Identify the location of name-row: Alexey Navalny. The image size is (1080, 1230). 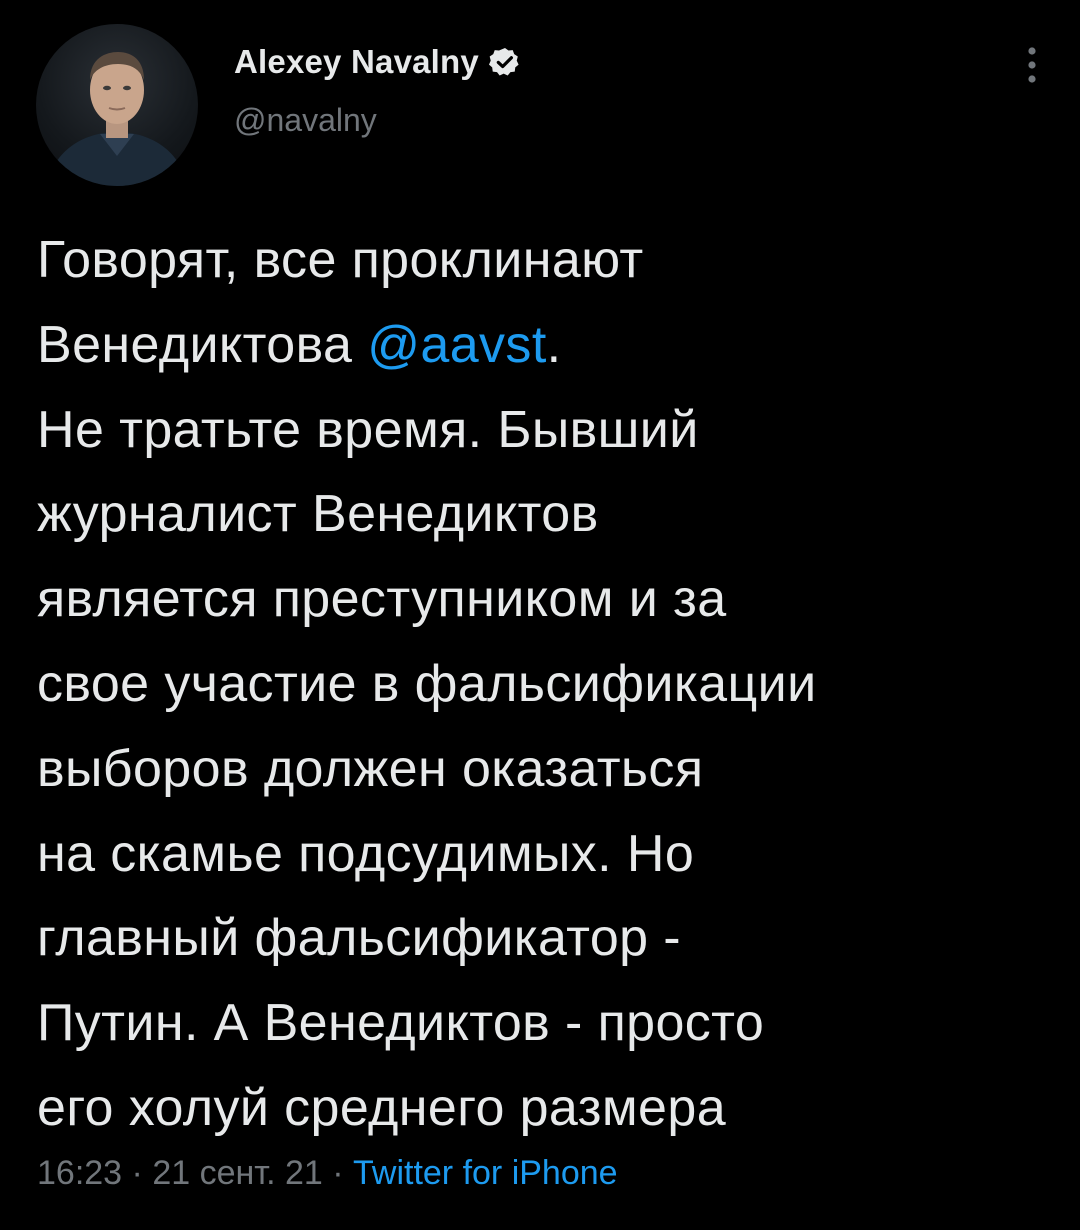
(377, 62).